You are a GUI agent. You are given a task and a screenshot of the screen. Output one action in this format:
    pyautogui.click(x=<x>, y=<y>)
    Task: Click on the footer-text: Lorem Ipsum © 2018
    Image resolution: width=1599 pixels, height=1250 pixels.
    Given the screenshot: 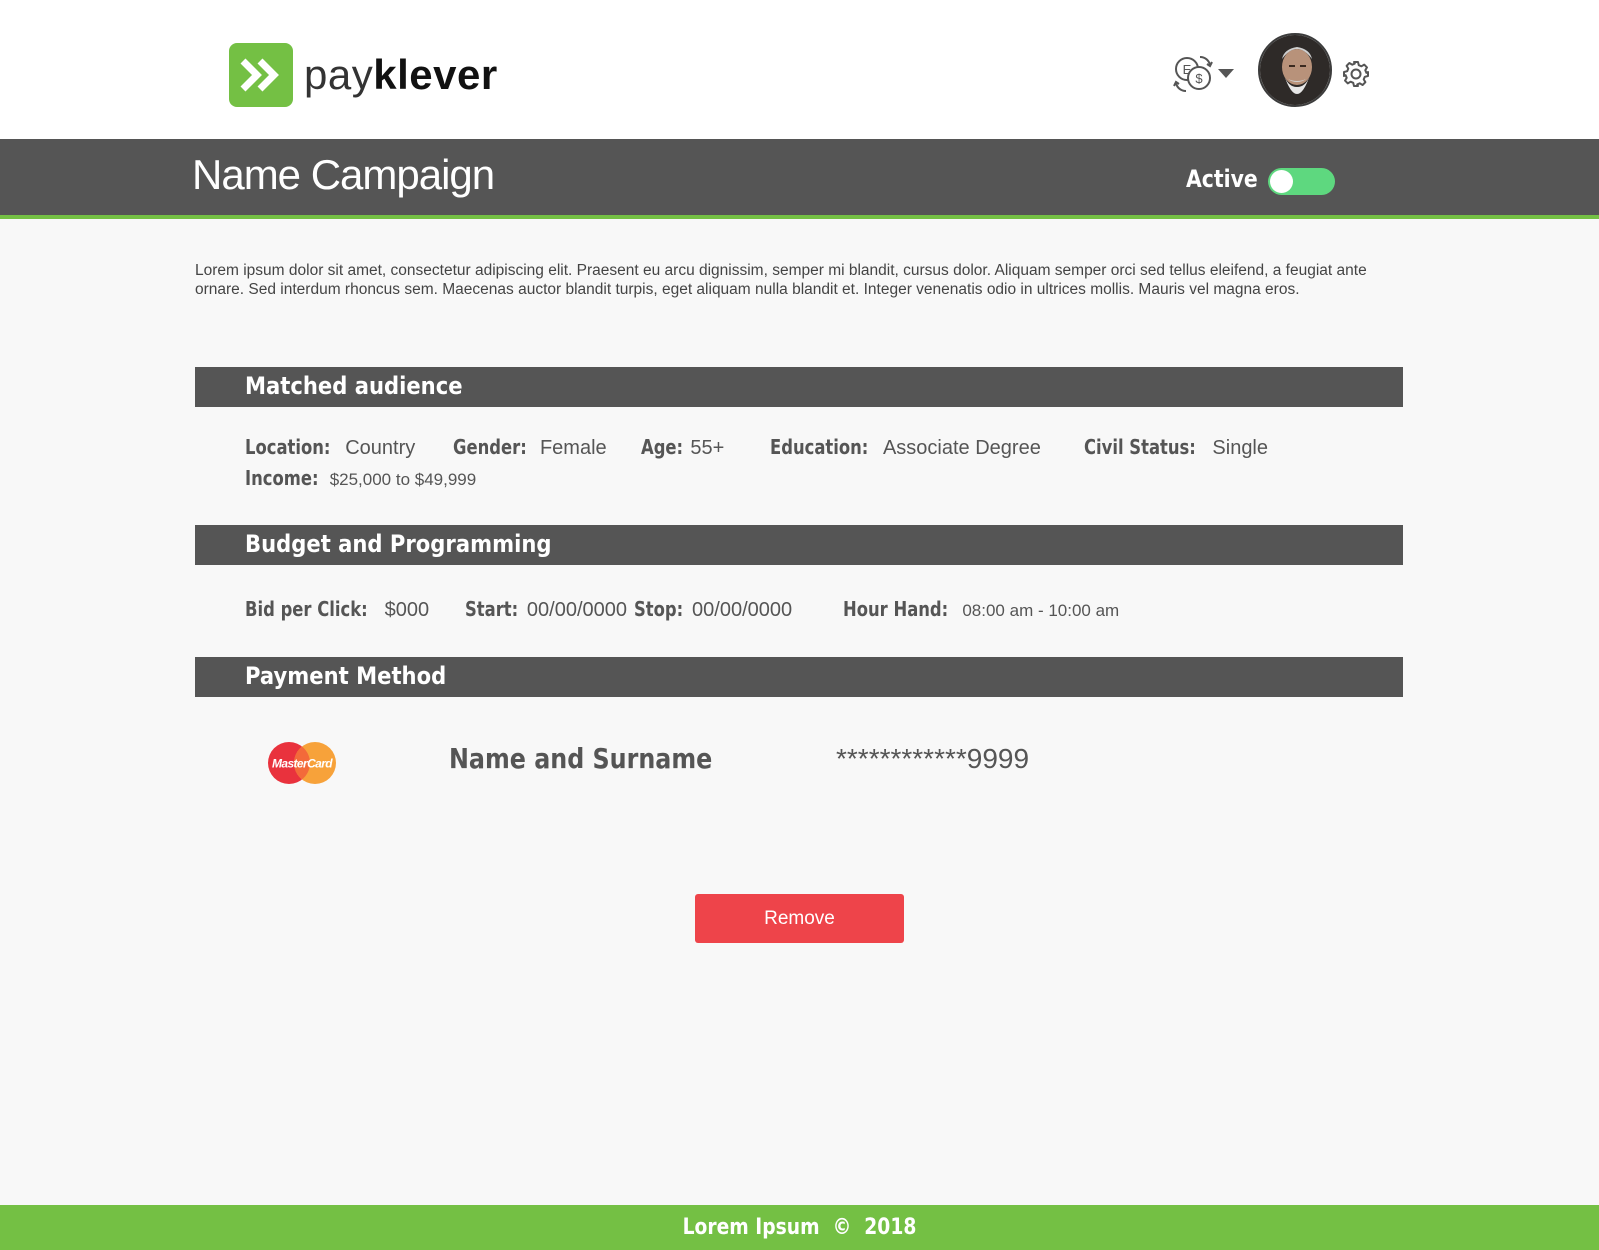 What is the action you would take?
    pyautogui.click(x=799, y=1227)
    